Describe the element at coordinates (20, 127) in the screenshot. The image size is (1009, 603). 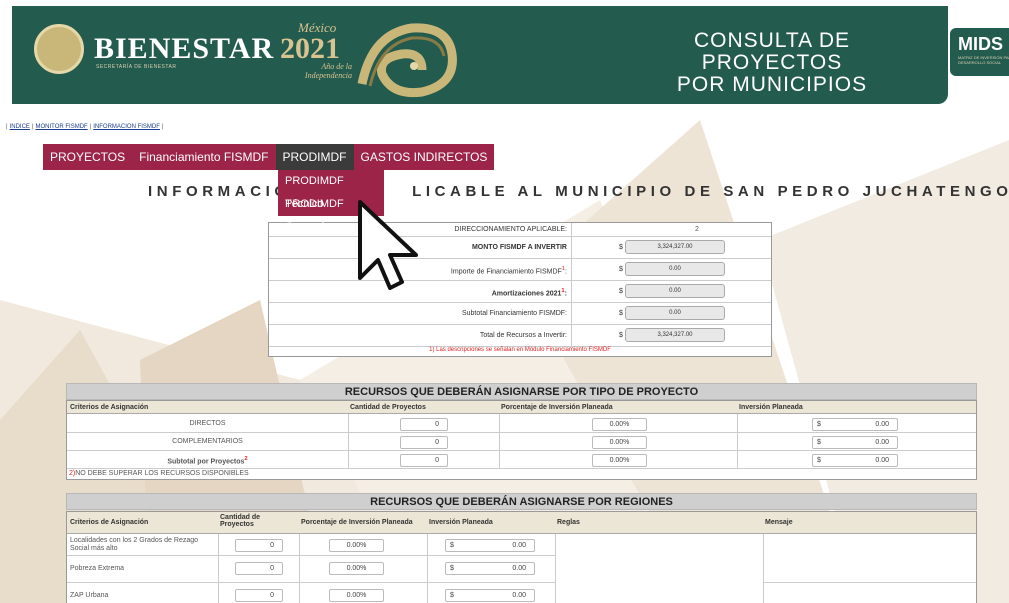
I see `breadcrumb-indice: INDICE` at that location.